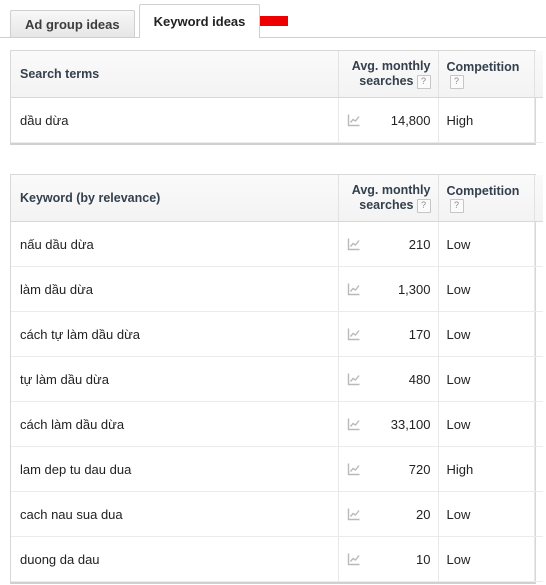 The image size is (546, 585). I want to click on cell-keyword: làm dầu dừa, so click(174, 289).